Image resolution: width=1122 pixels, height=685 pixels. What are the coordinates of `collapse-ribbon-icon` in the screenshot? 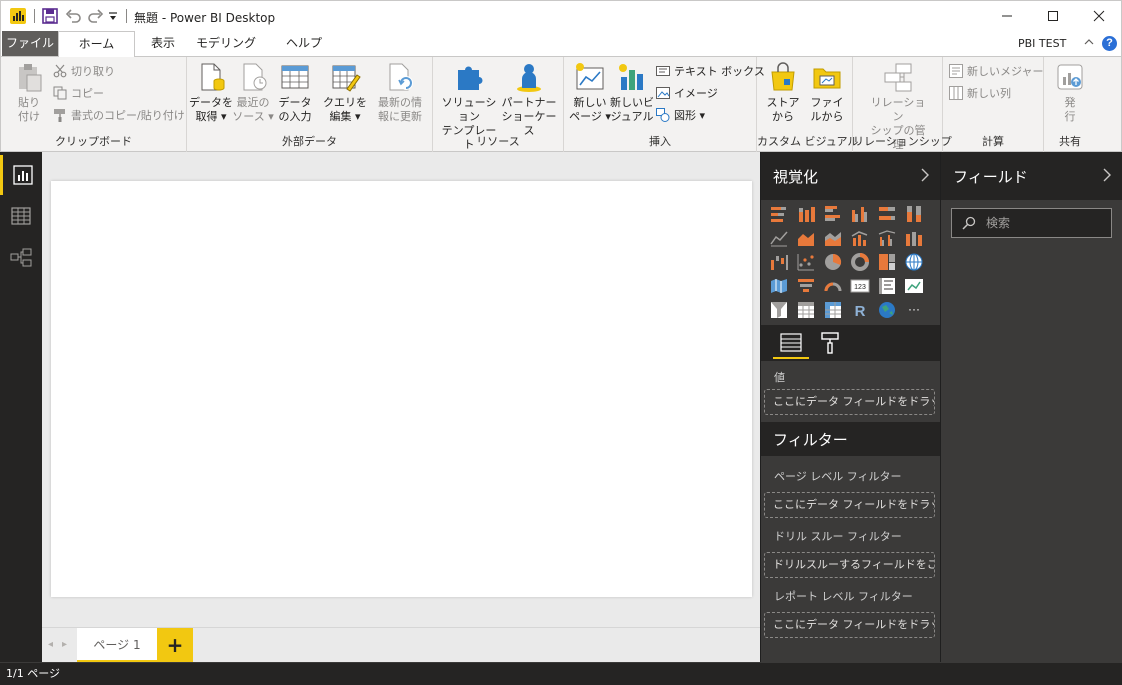 It's located at (1089, 42).